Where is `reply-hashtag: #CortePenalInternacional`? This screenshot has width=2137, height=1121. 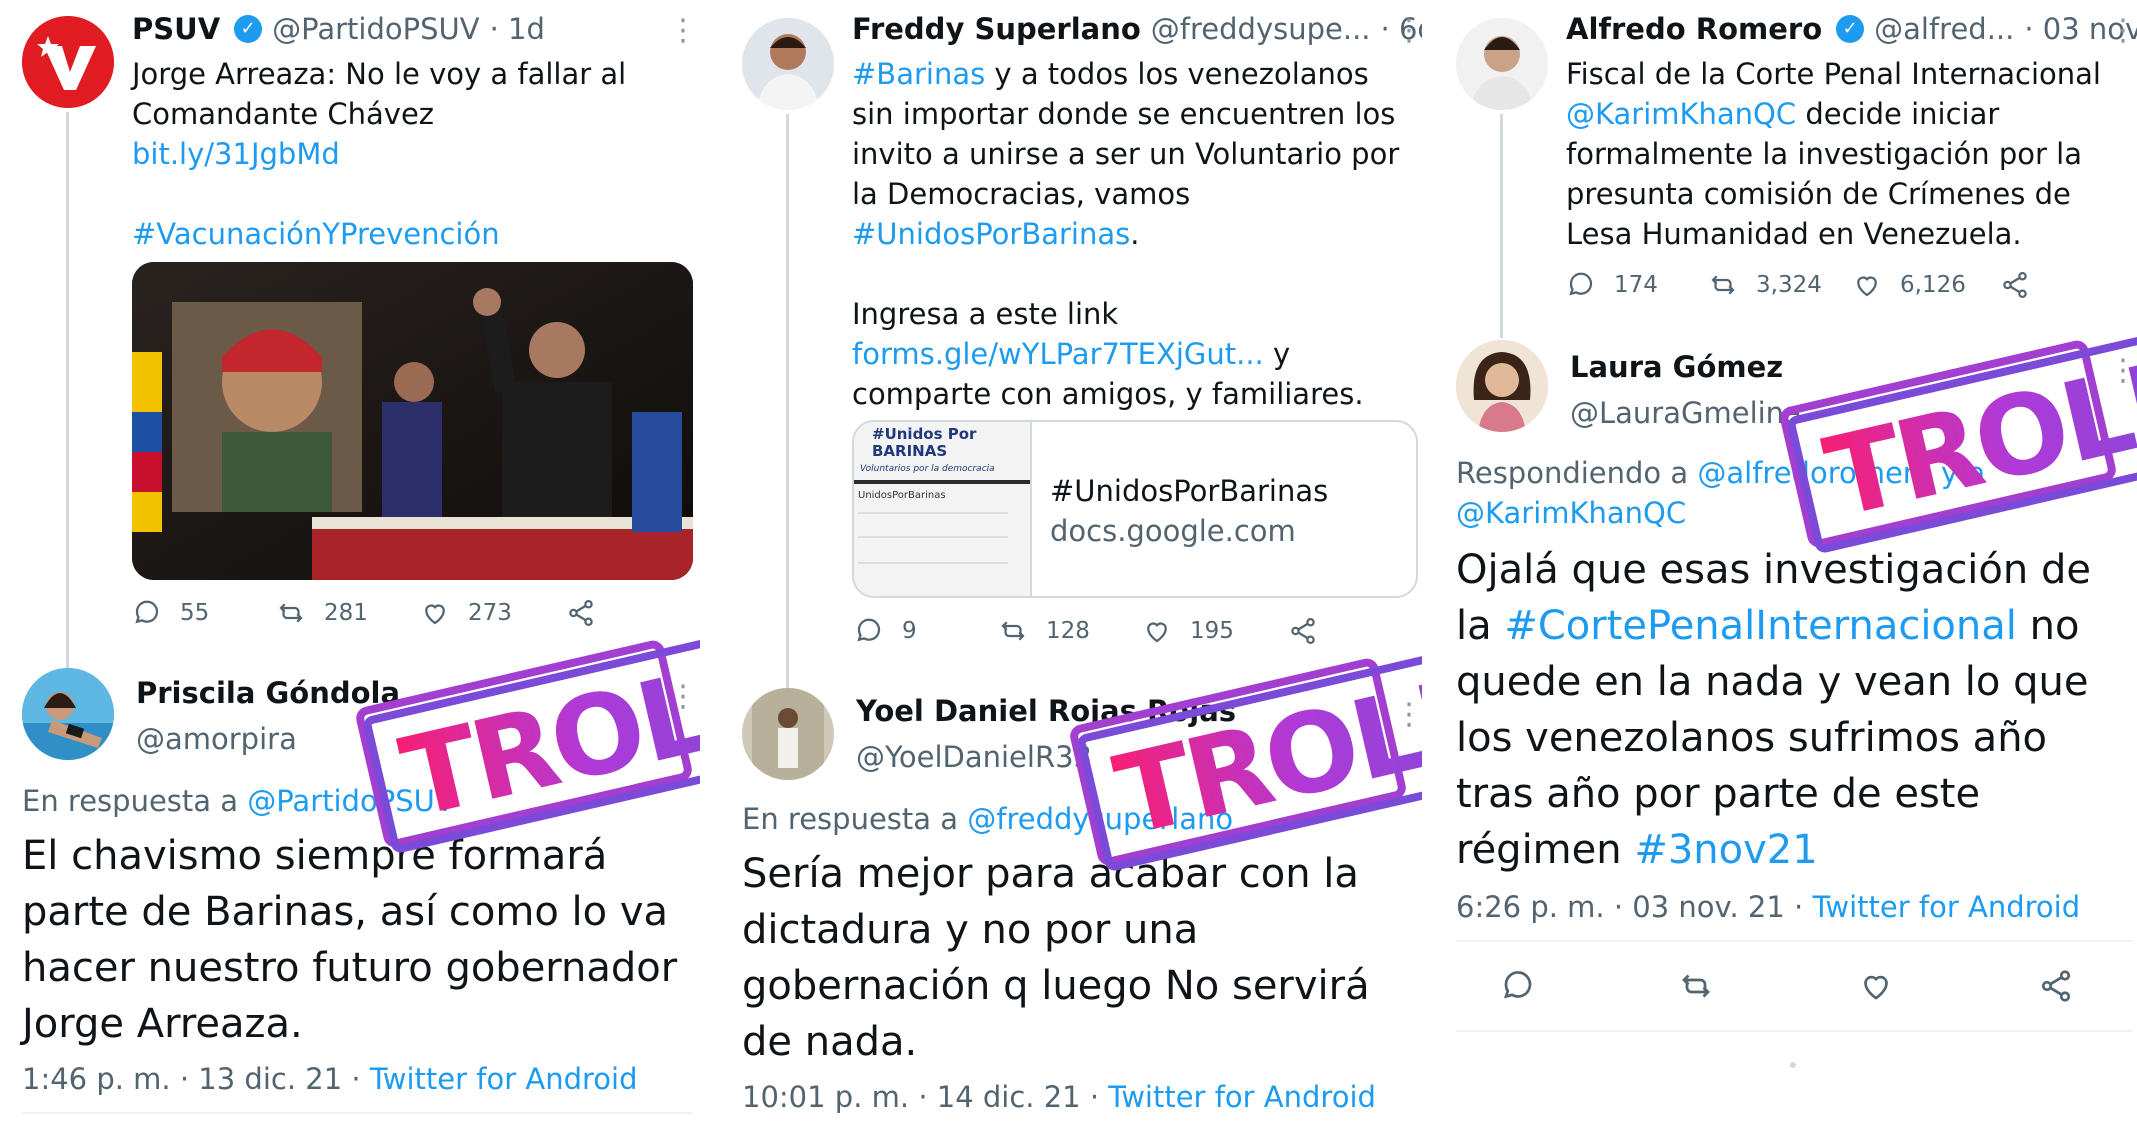
reply-hashtag: #CortePenalInternacional is located at coordinates (1760, 626).